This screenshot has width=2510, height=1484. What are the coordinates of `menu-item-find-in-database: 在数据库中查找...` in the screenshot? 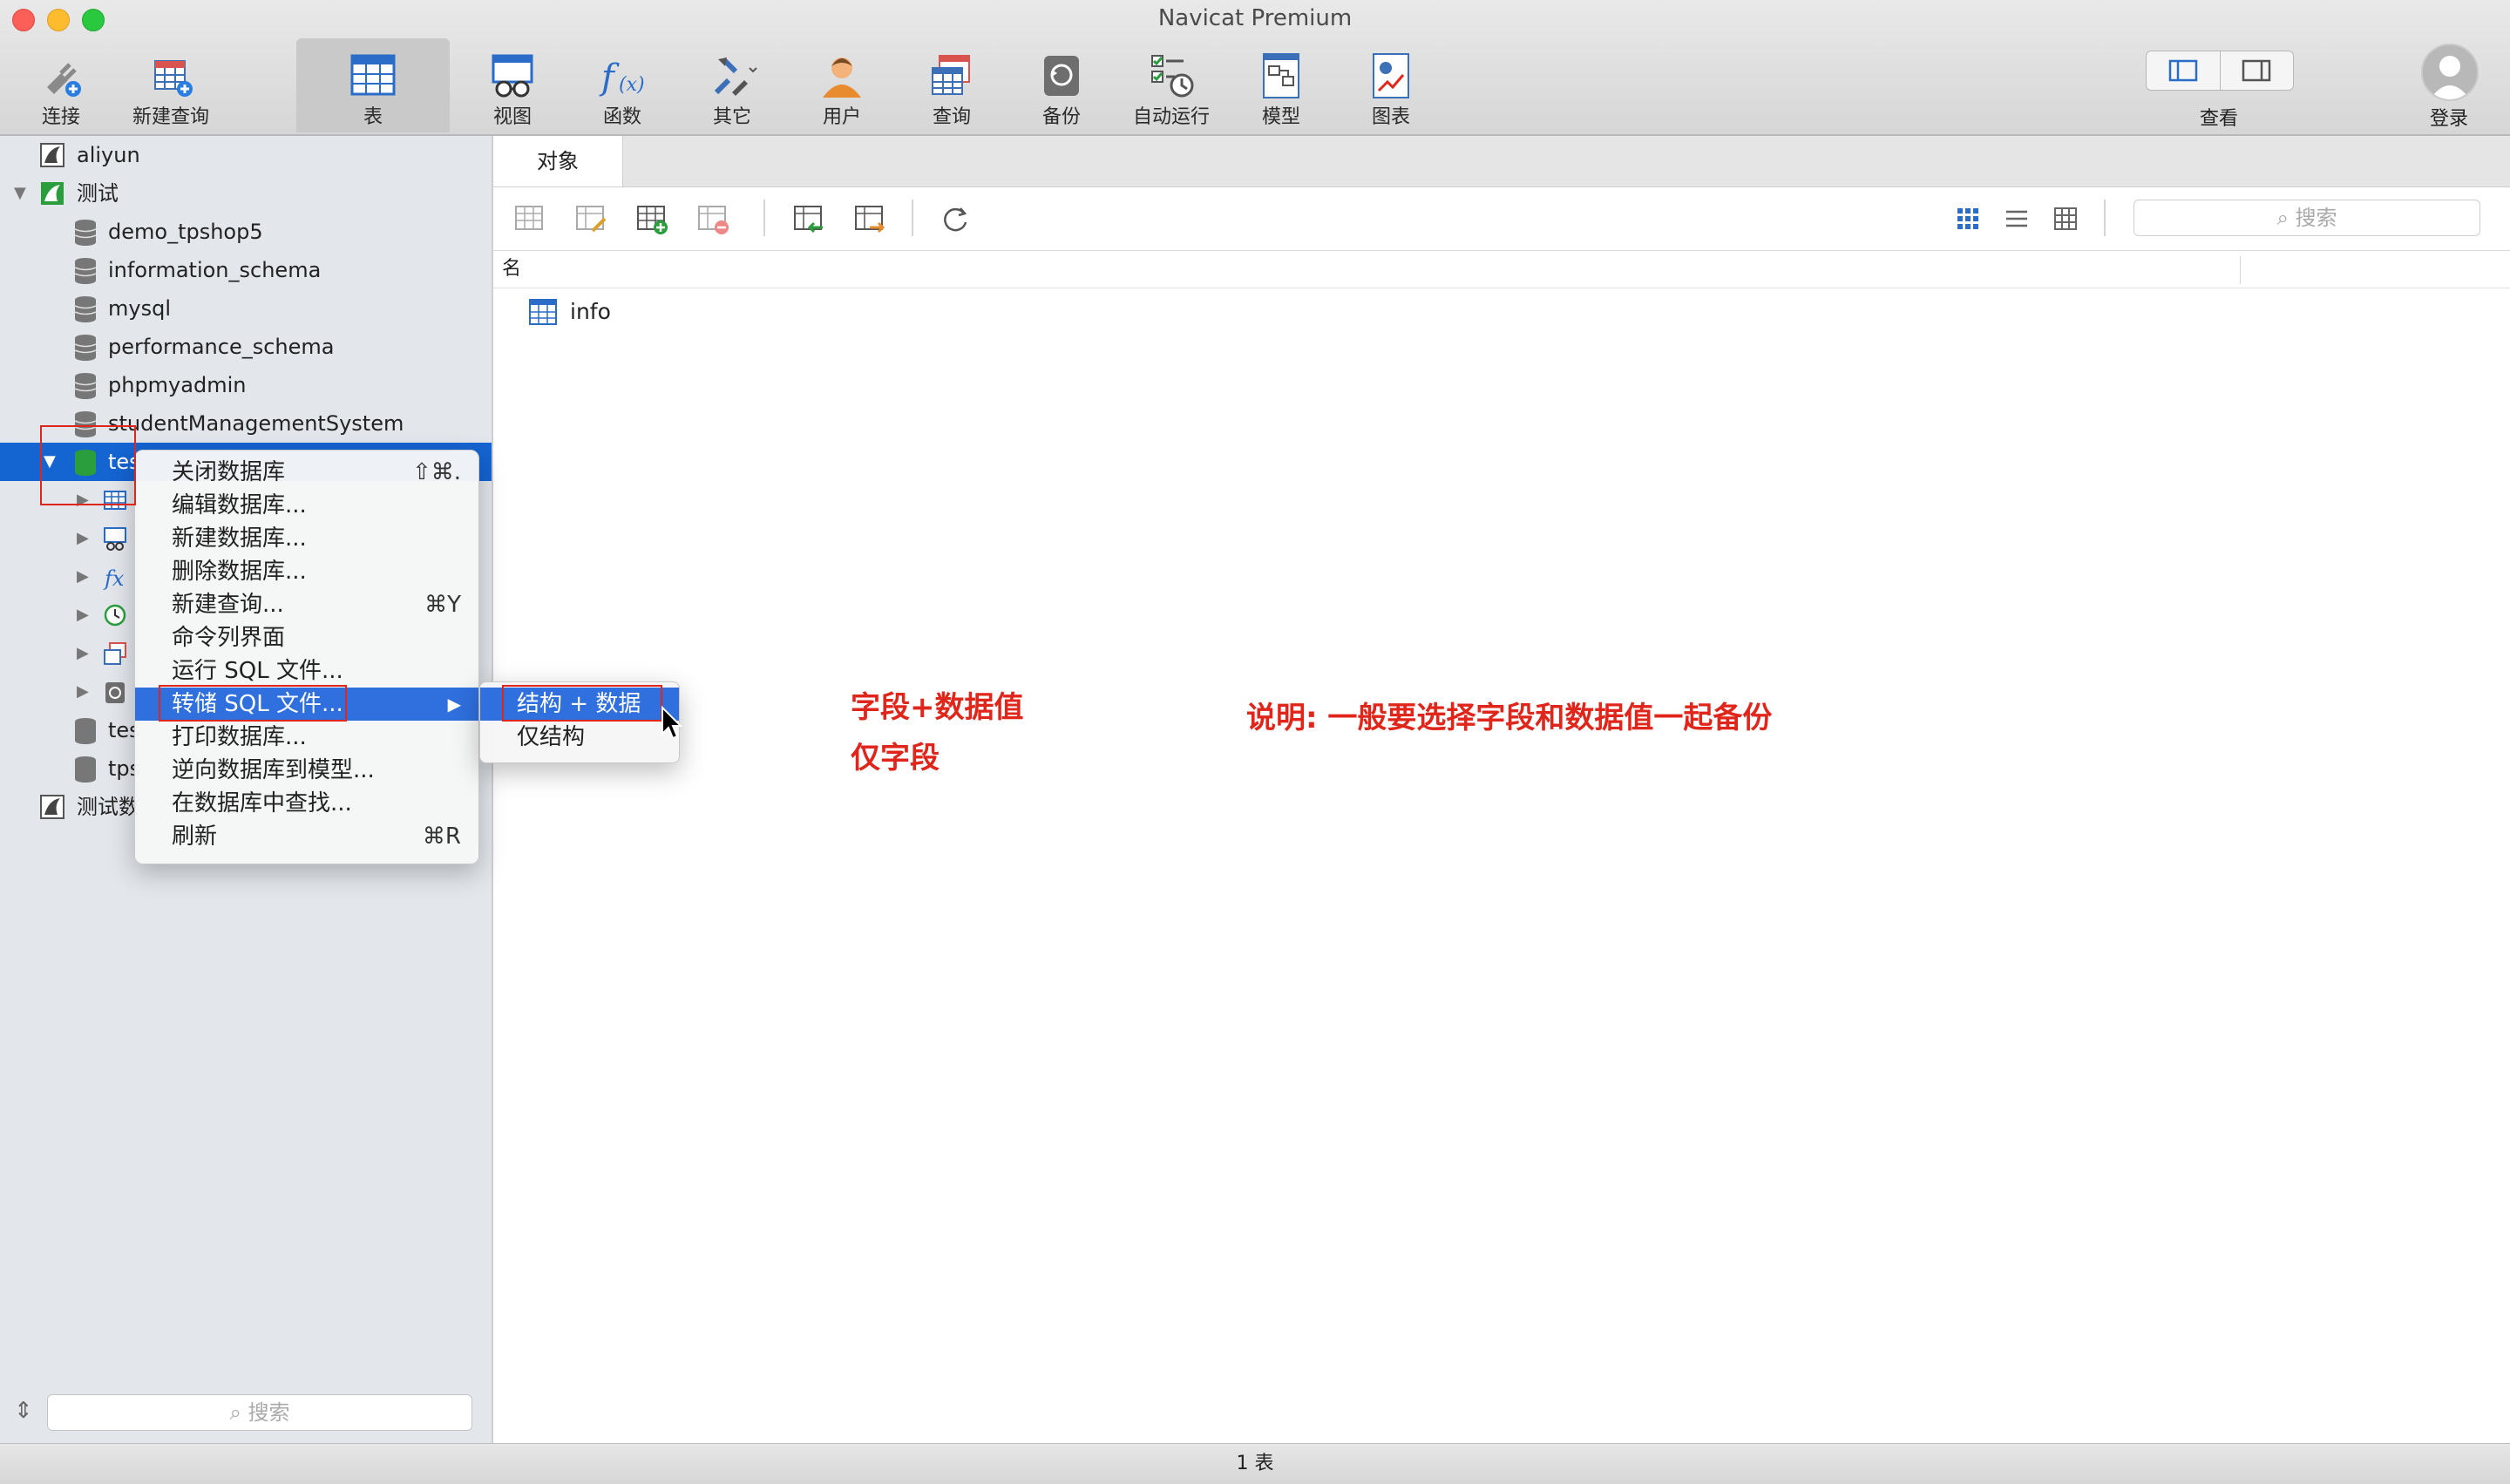 It's located at (306, 803).